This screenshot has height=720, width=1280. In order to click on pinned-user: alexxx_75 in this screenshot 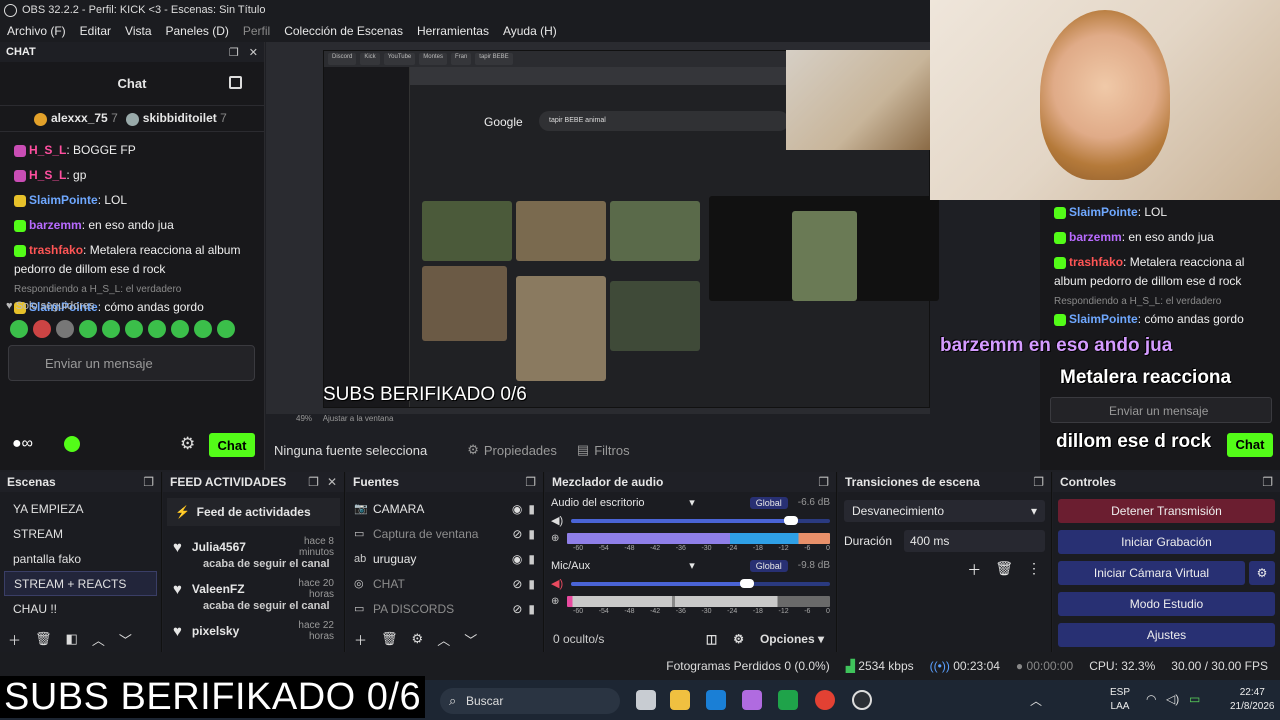, I will do `click(79, 118)`.